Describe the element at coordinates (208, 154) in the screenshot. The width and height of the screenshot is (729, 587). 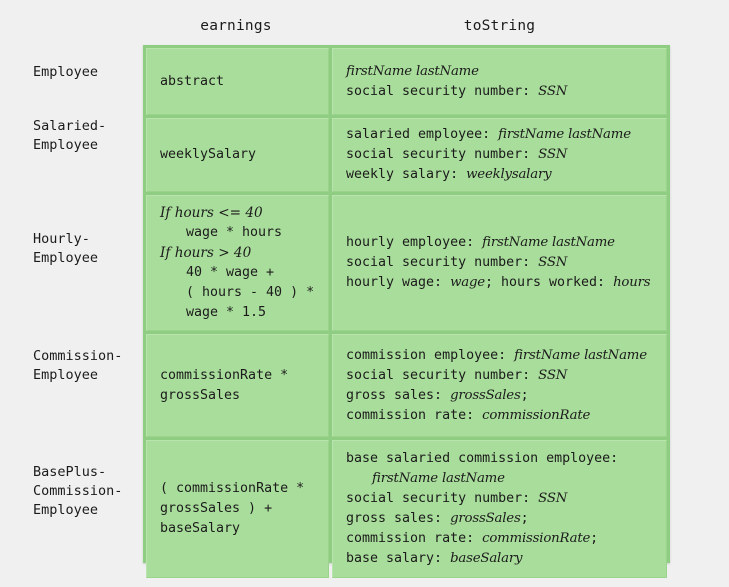
I see `cell-text: weeklySalary` at that location.